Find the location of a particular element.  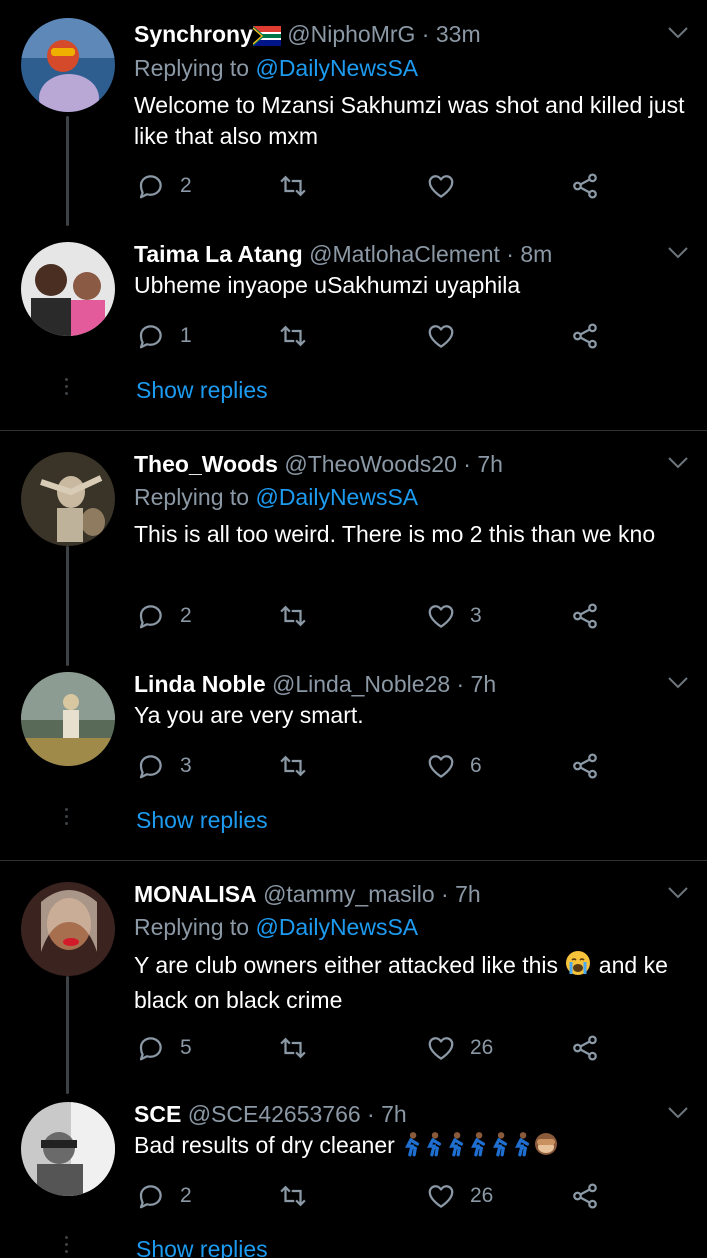

display-name: Synchrony is located at coordinates (193, 34).